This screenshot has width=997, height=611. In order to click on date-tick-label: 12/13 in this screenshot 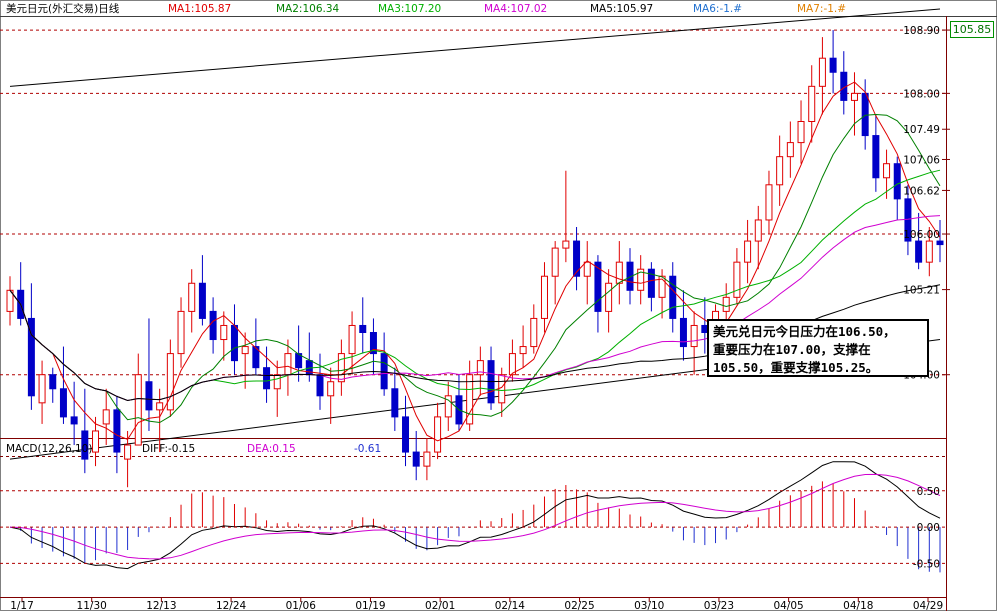, I will do `click(161, 605)`.